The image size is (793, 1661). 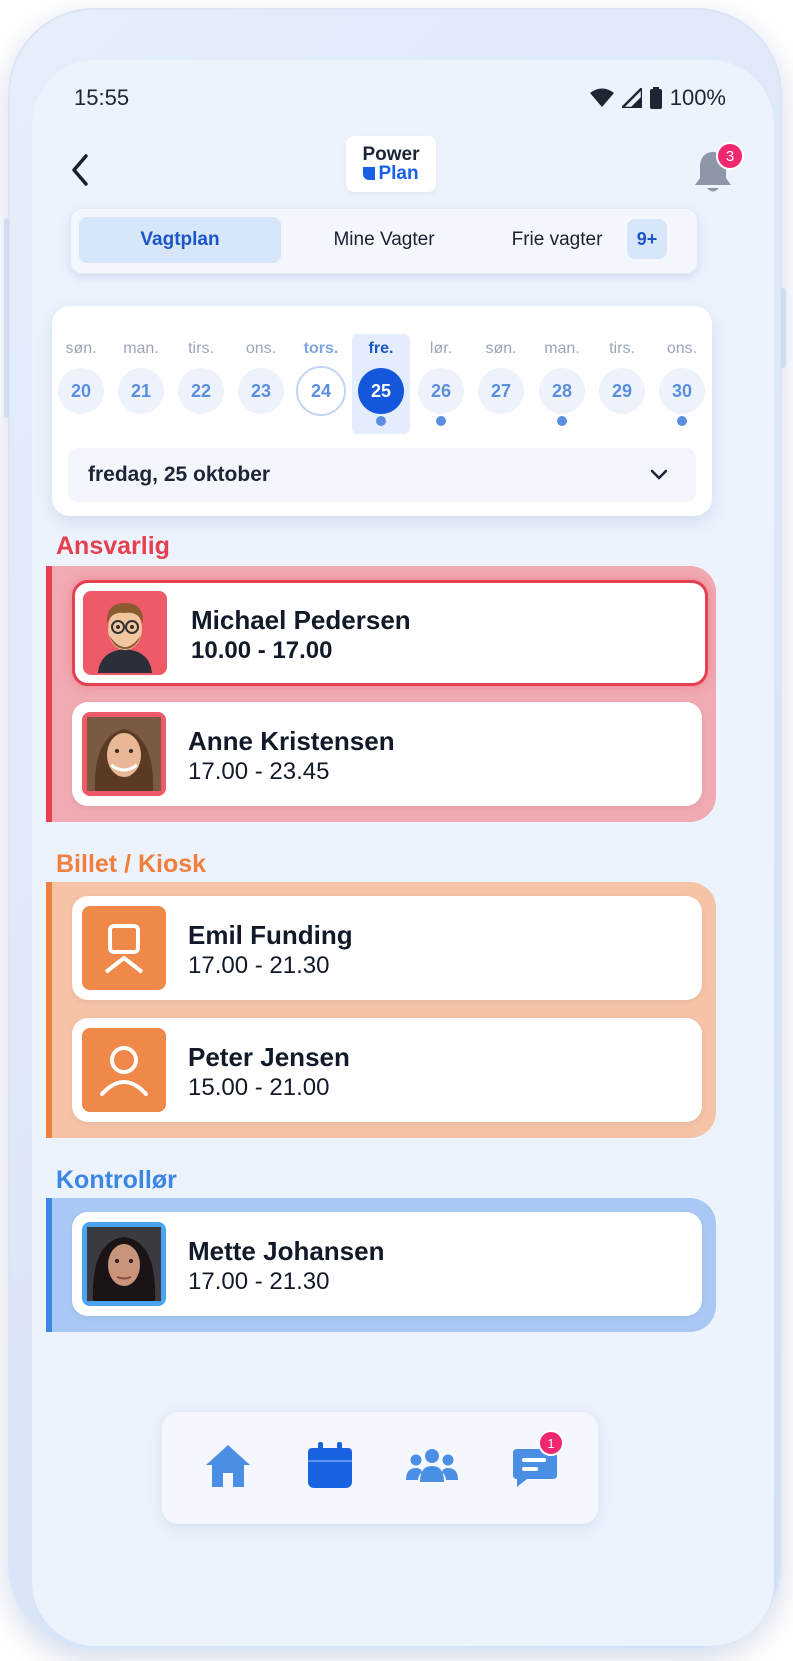 I want to click on shift-card: Mette Johansen 17.00 - 21.30, so click(x=387, y=1264).